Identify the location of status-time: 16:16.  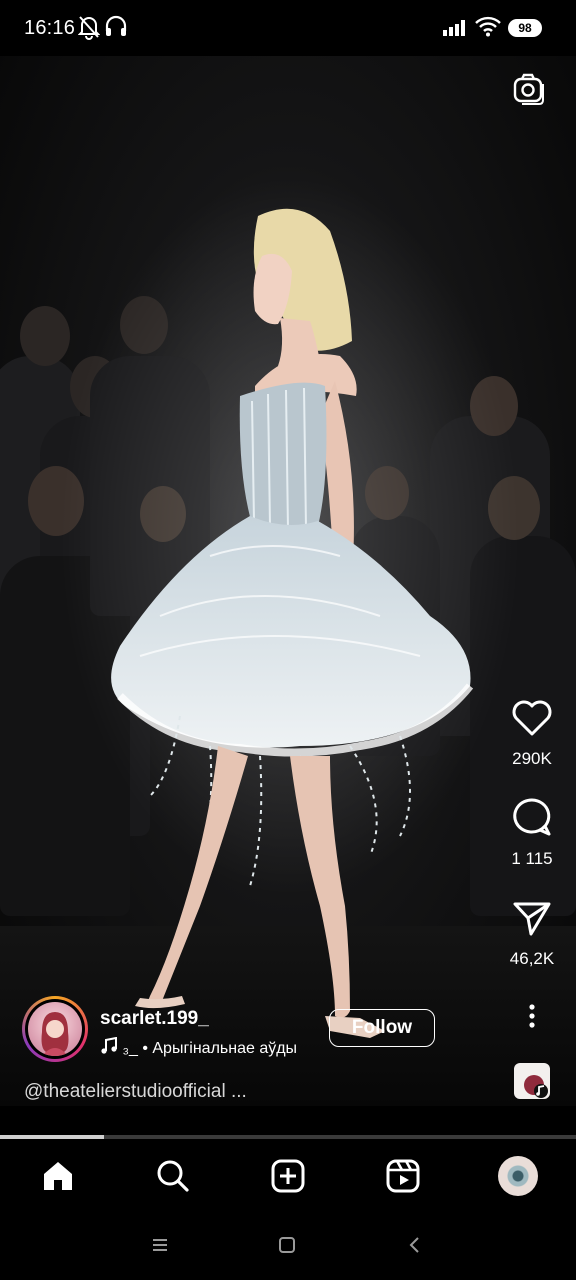
(50, 28).